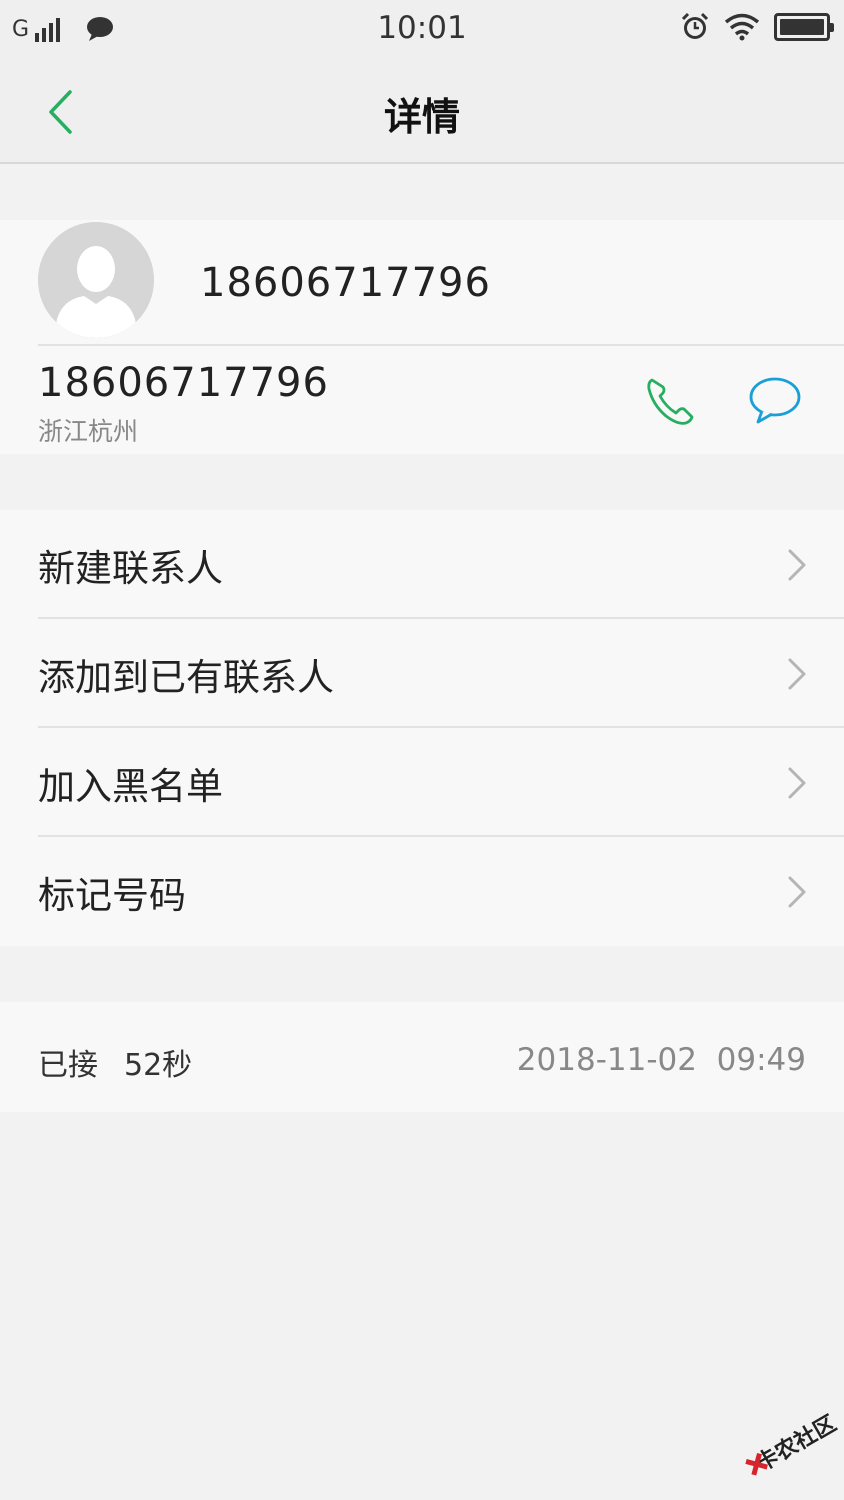 Image resolution: width=844 pixels, height=1500 pixels. I want to click on battery-icon, so click(804, 27).